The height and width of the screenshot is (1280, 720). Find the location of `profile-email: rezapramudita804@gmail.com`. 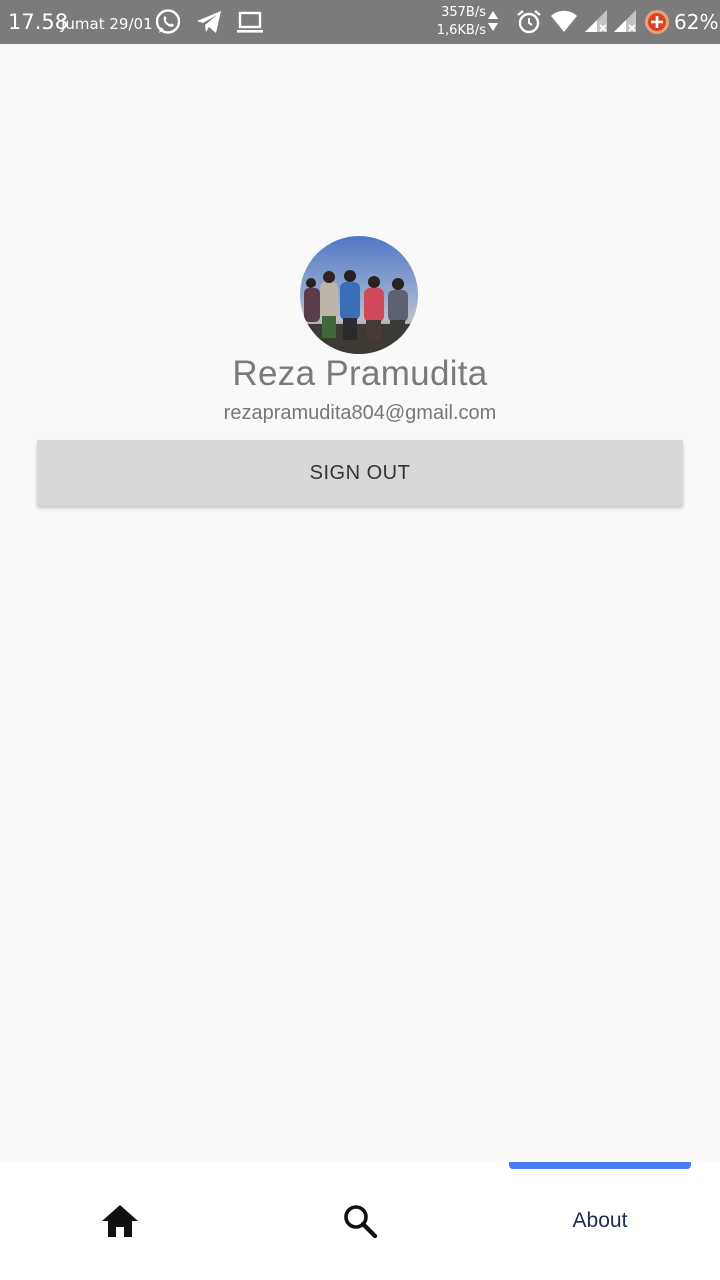

profile-email: rezapramudita804@gmail.com is located at coordinates (360, 413).